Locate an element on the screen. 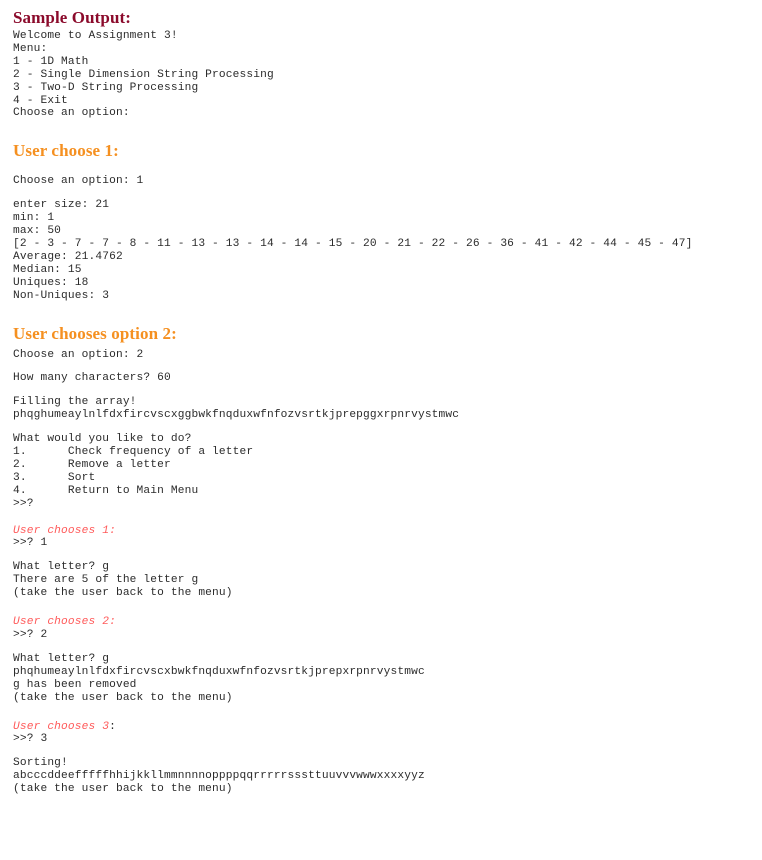  heading-sample-output: Sample Output: is located at coordinates (72, 17).